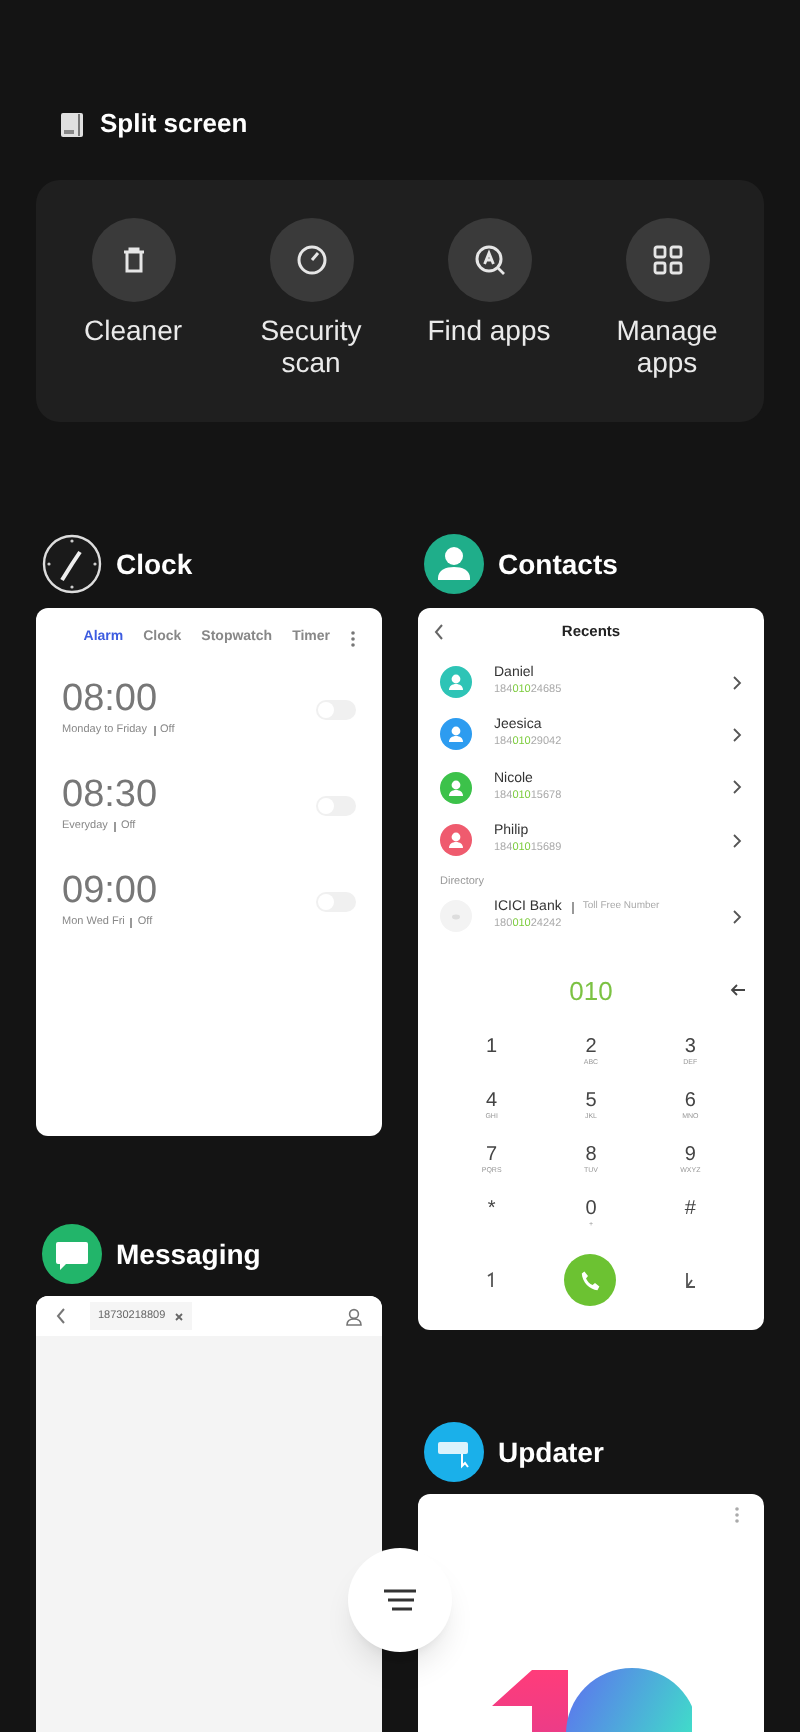 The image size is (800, 1732). I want to click on sim-button, so click(491, 1280).